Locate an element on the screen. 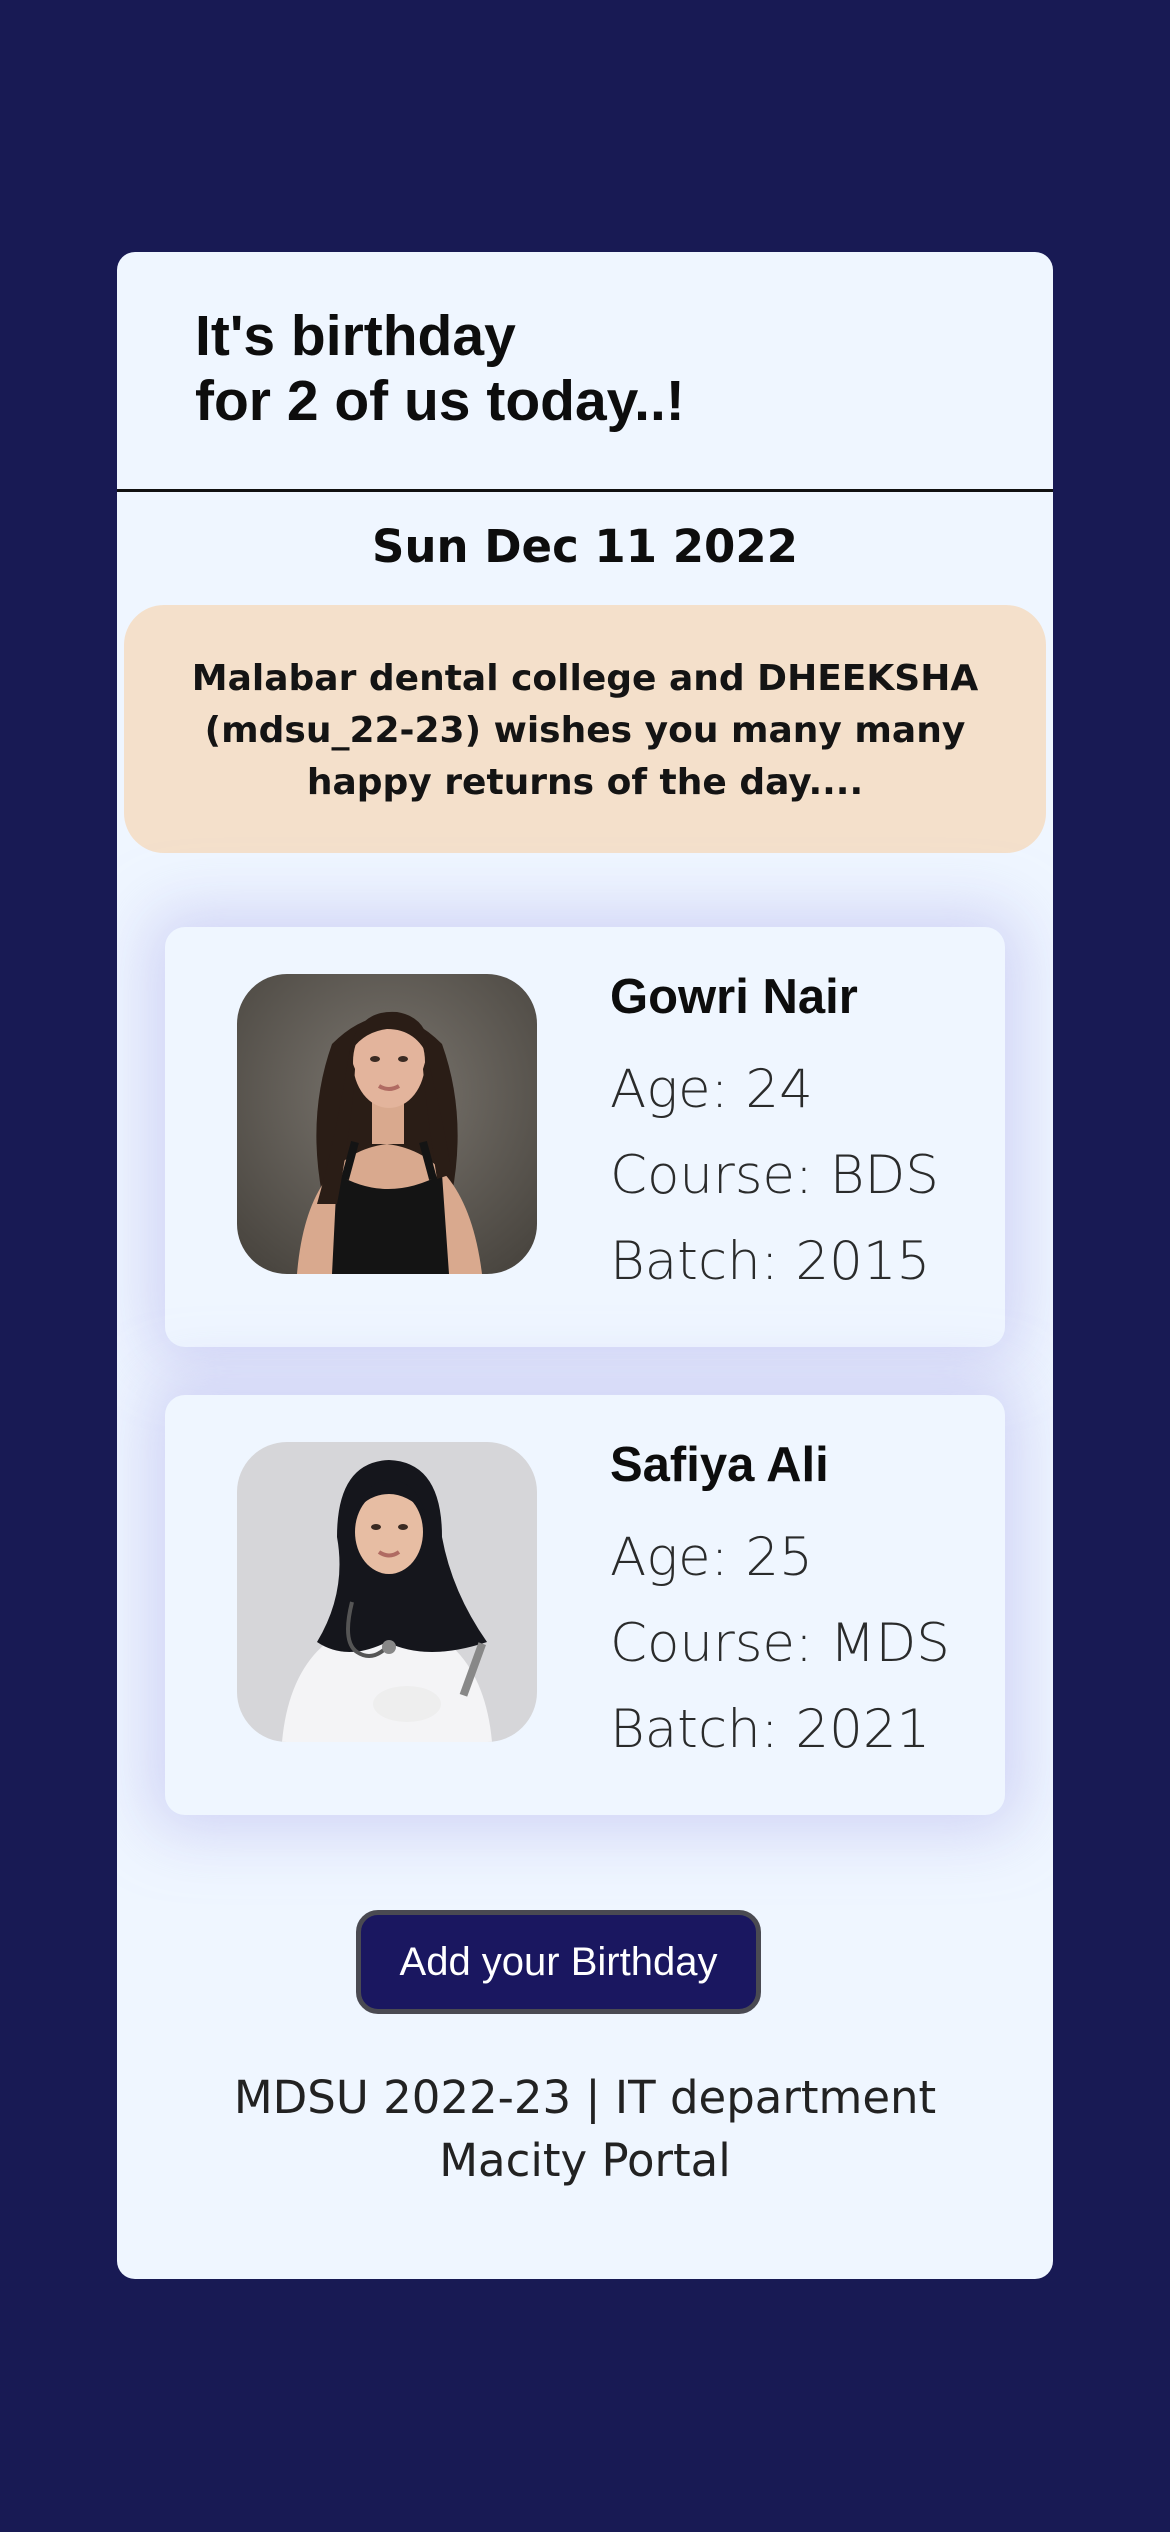 Image resolution: width=1170 pixels, height=2532 pixels. date-label: Sun Dec 11 2022 is located at coordinates (585, 546).